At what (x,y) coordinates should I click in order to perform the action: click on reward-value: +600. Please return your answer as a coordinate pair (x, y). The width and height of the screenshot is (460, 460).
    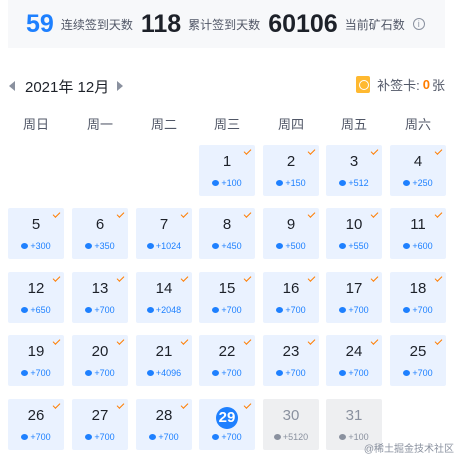
    Looking at the image, I should click on (422, 246).